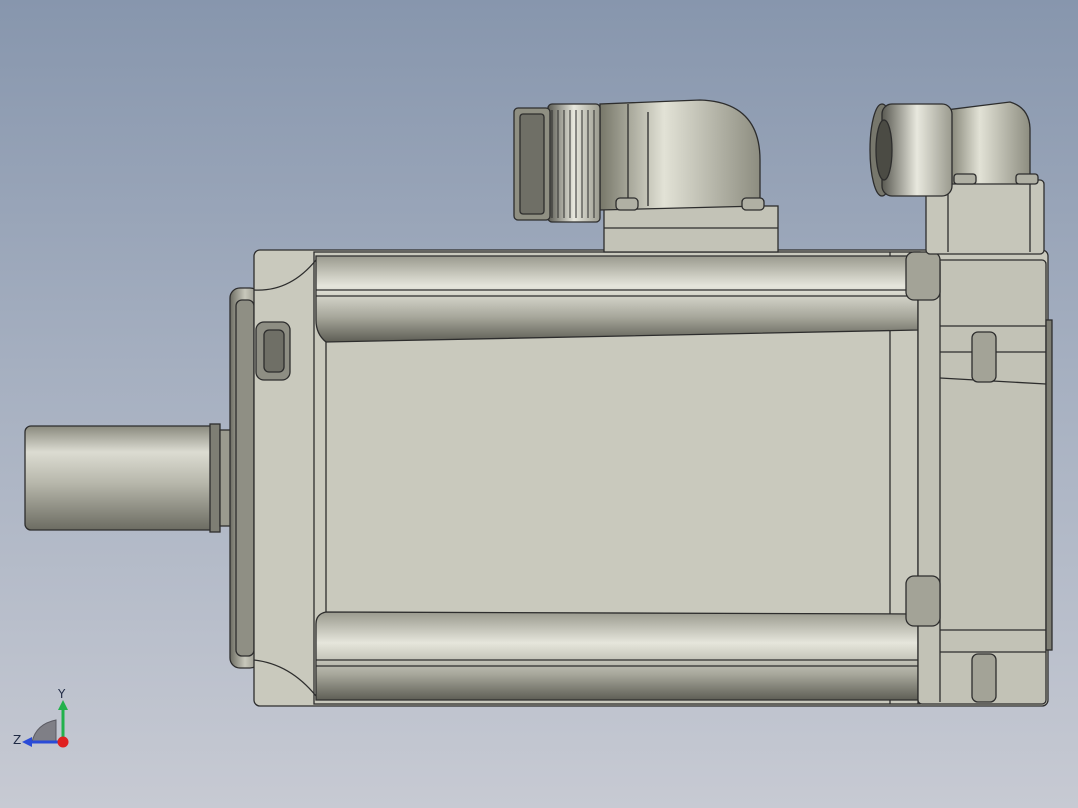 The width and height of the screenshot is (1078, 808). What do you see at coordinates (128, 478) in the screenshot?
I see `motor-shaft` at bounding box center [128, 478].